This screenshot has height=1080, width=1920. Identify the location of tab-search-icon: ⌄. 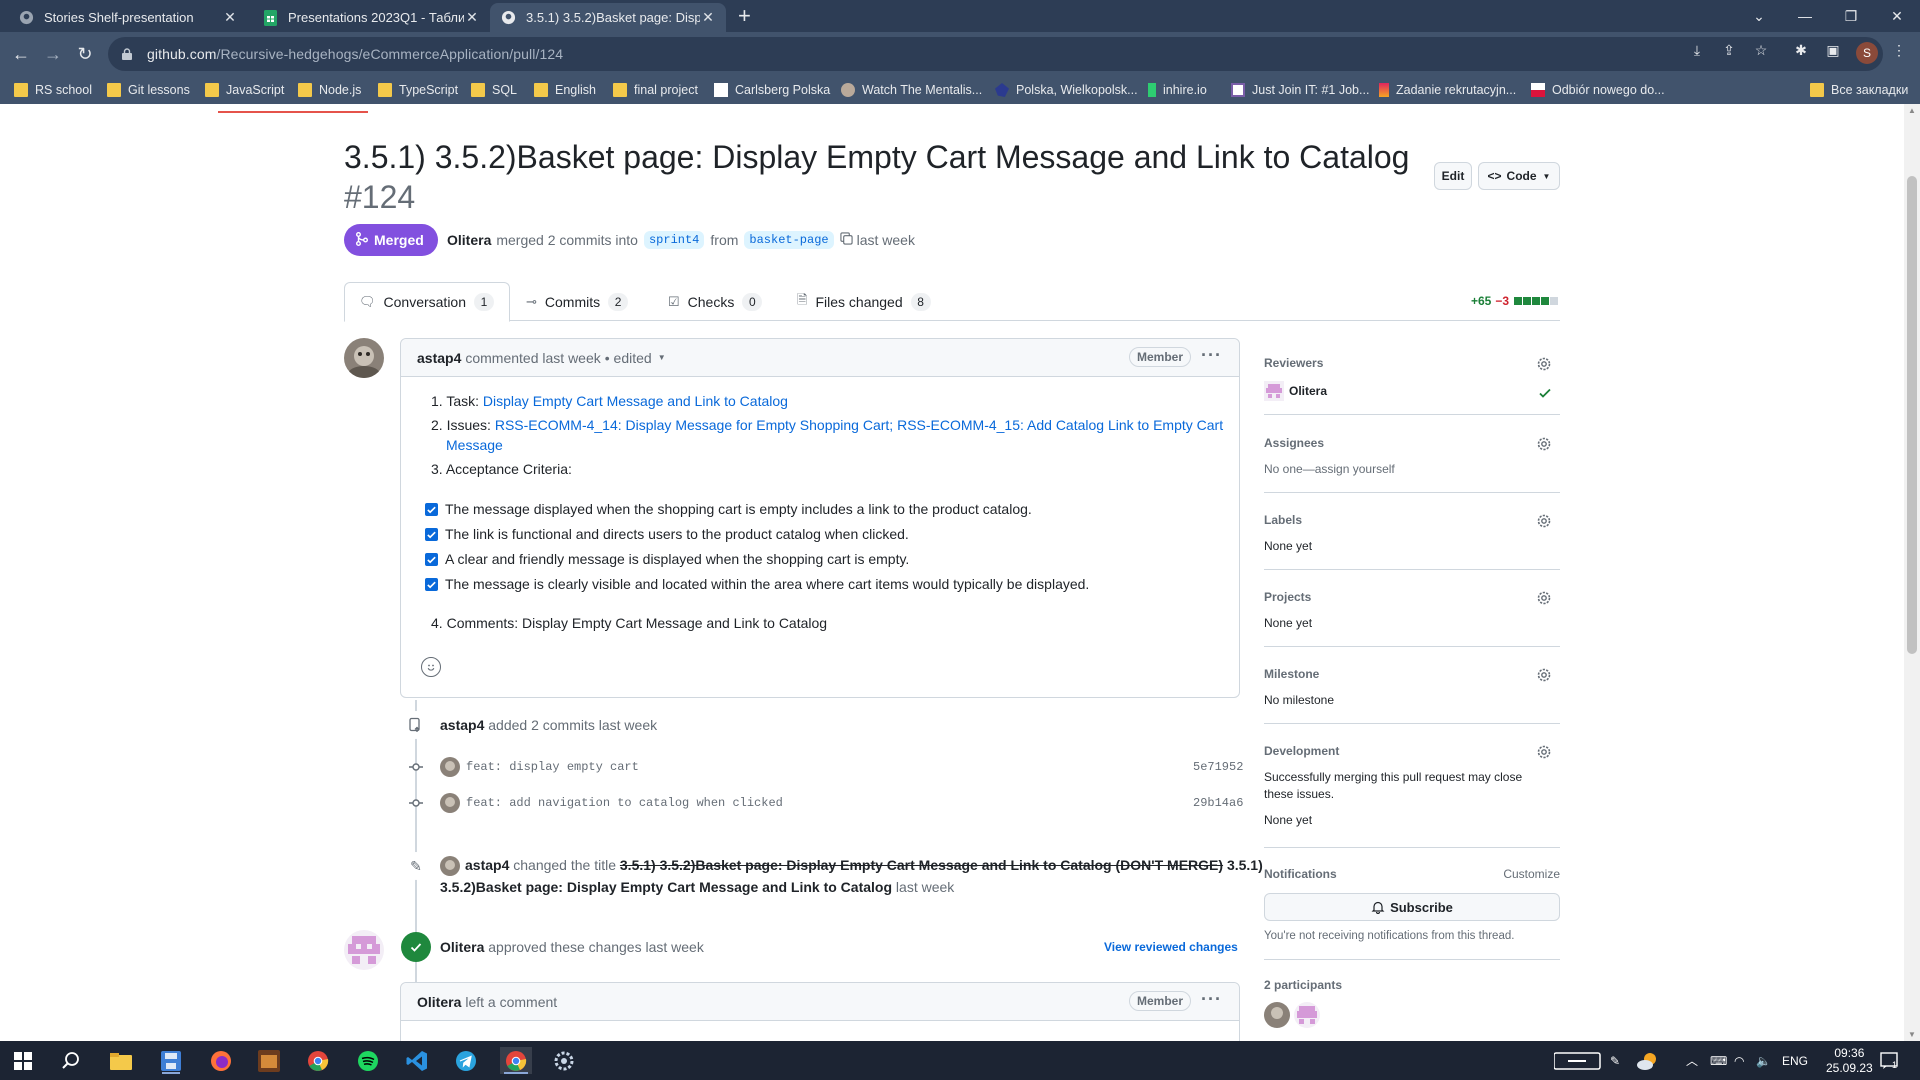
(1759, 16).